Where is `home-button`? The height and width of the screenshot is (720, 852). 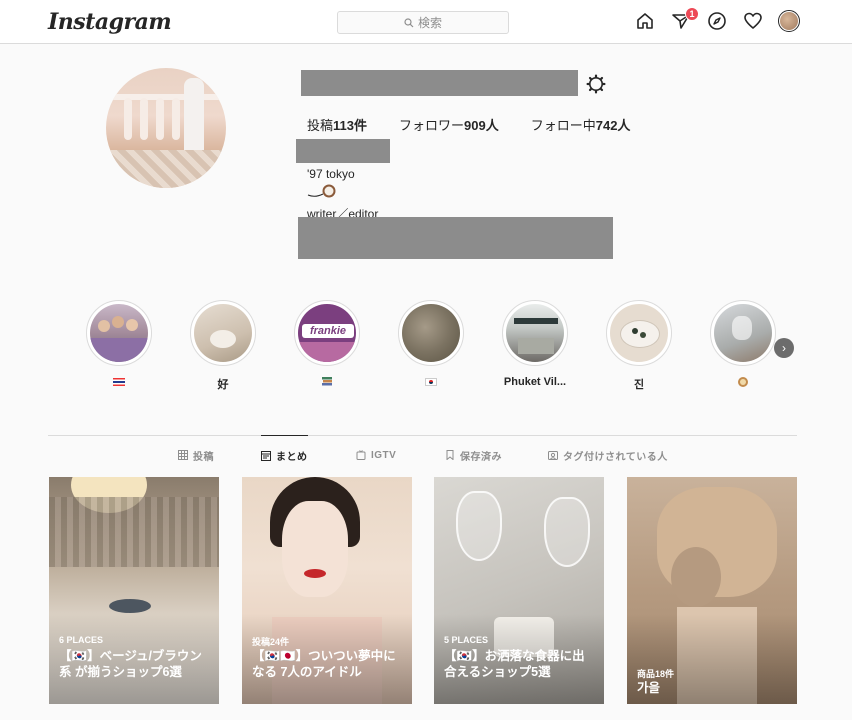
home-button is located at coordinates (645, 21).